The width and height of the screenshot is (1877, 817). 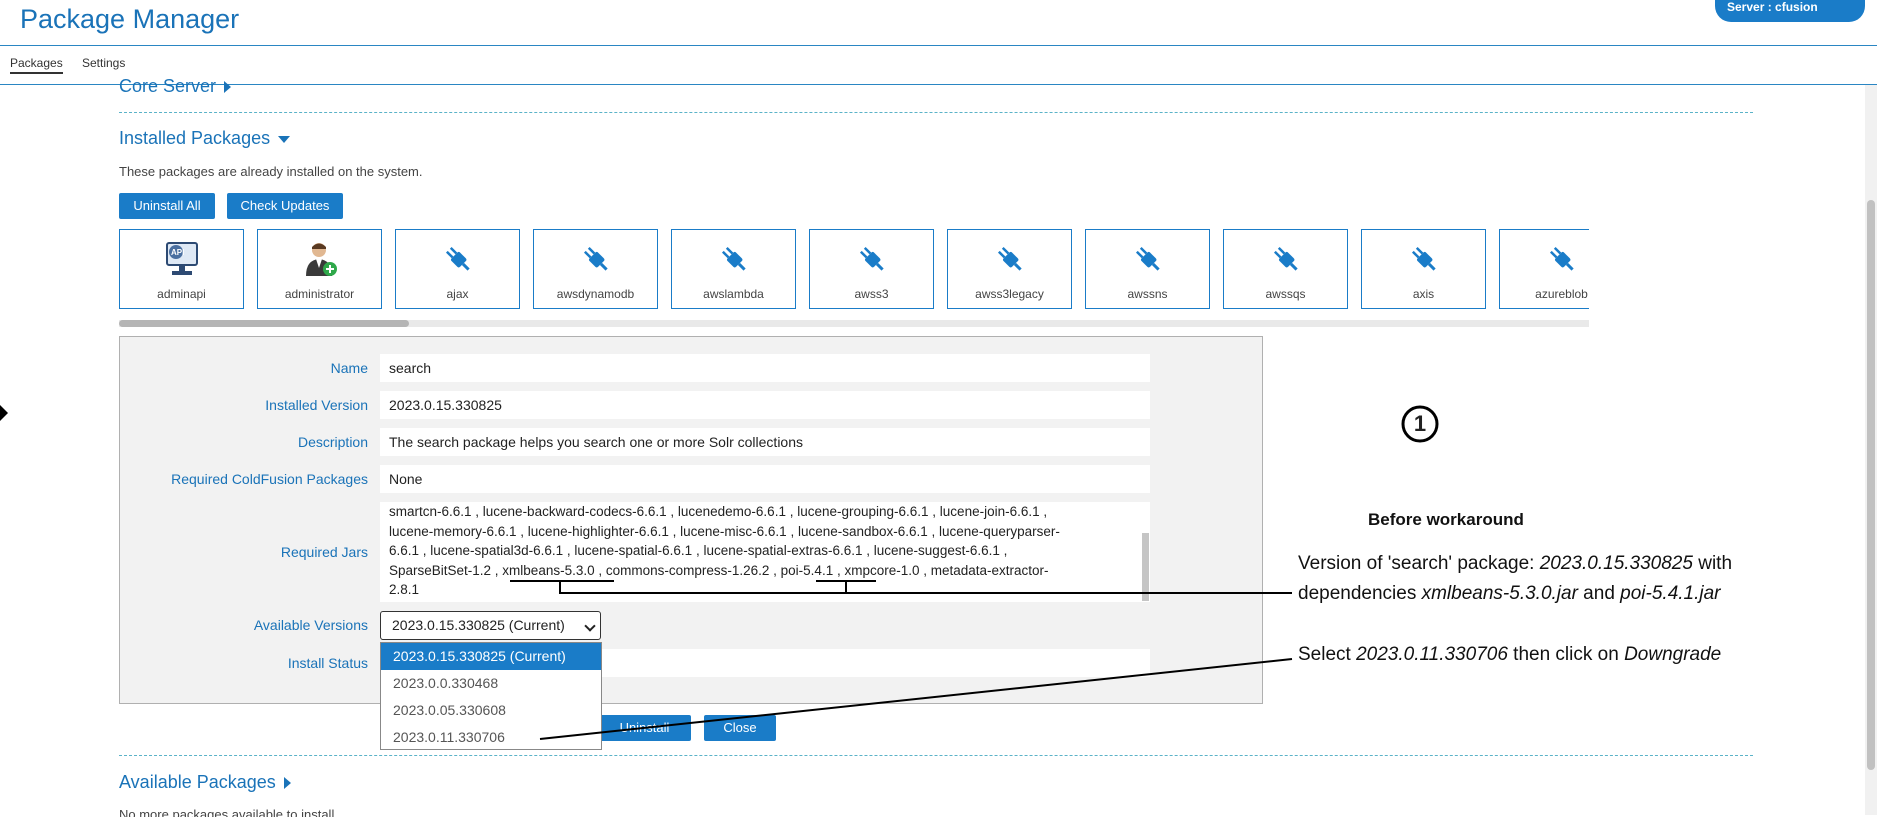 What do you see at coordinates (901, 660) in the screenshot?
I see `annotation-lines` at bounding box center [901, 660].